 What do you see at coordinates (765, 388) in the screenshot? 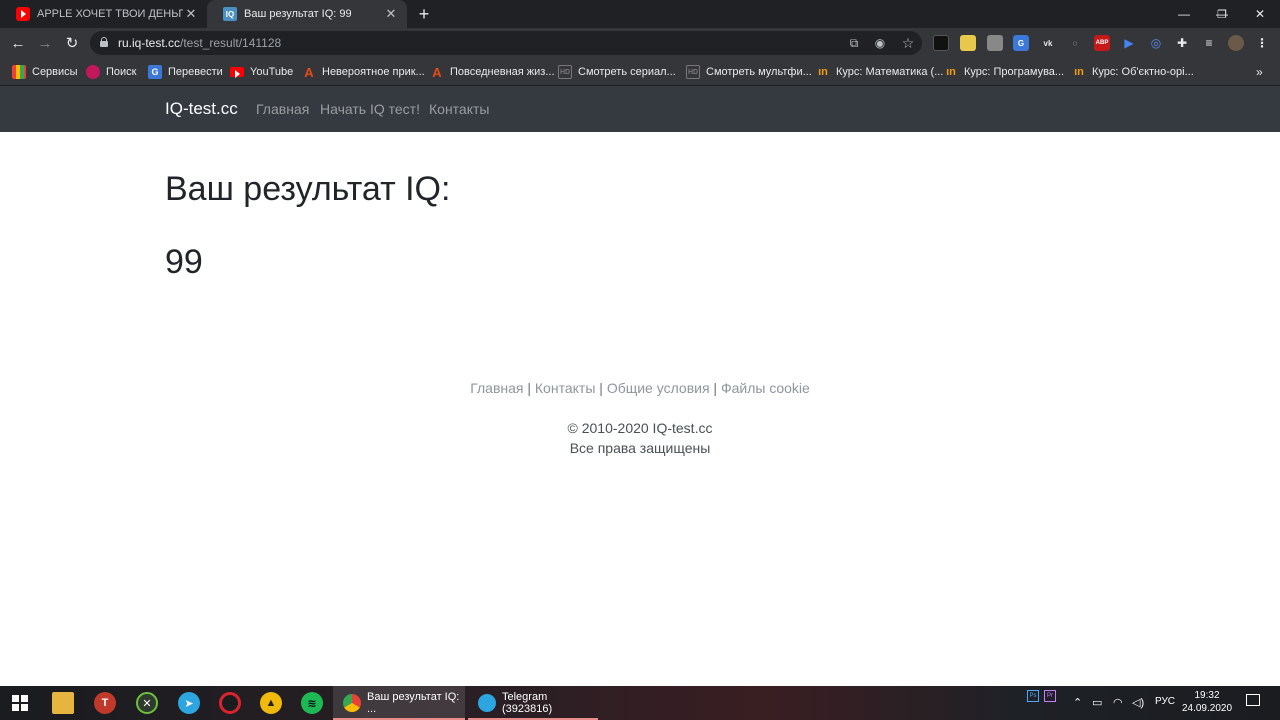
I see `footer-link-cookies: Файлы cookie` at bounding box center [765, 388].